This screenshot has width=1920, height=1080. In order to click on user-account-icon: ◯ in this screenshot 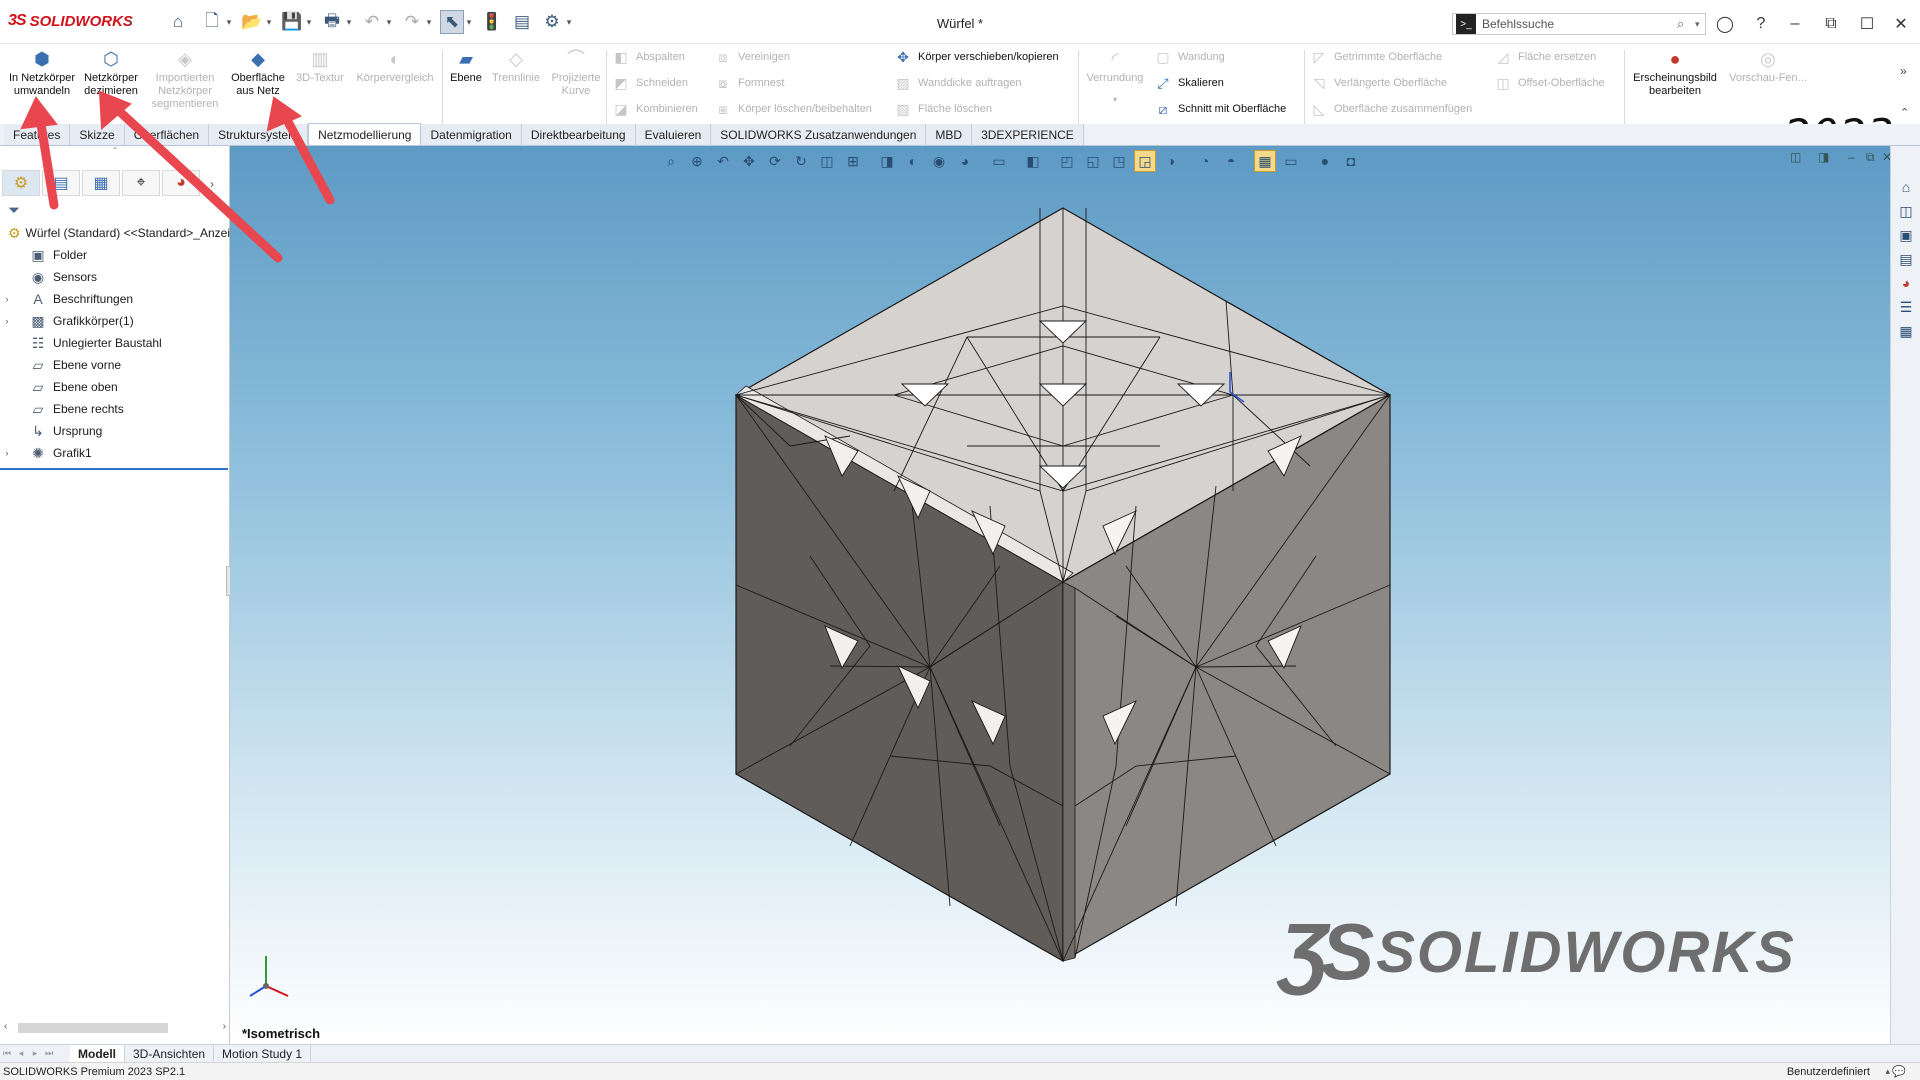, I will do `click(1725, 24)`.